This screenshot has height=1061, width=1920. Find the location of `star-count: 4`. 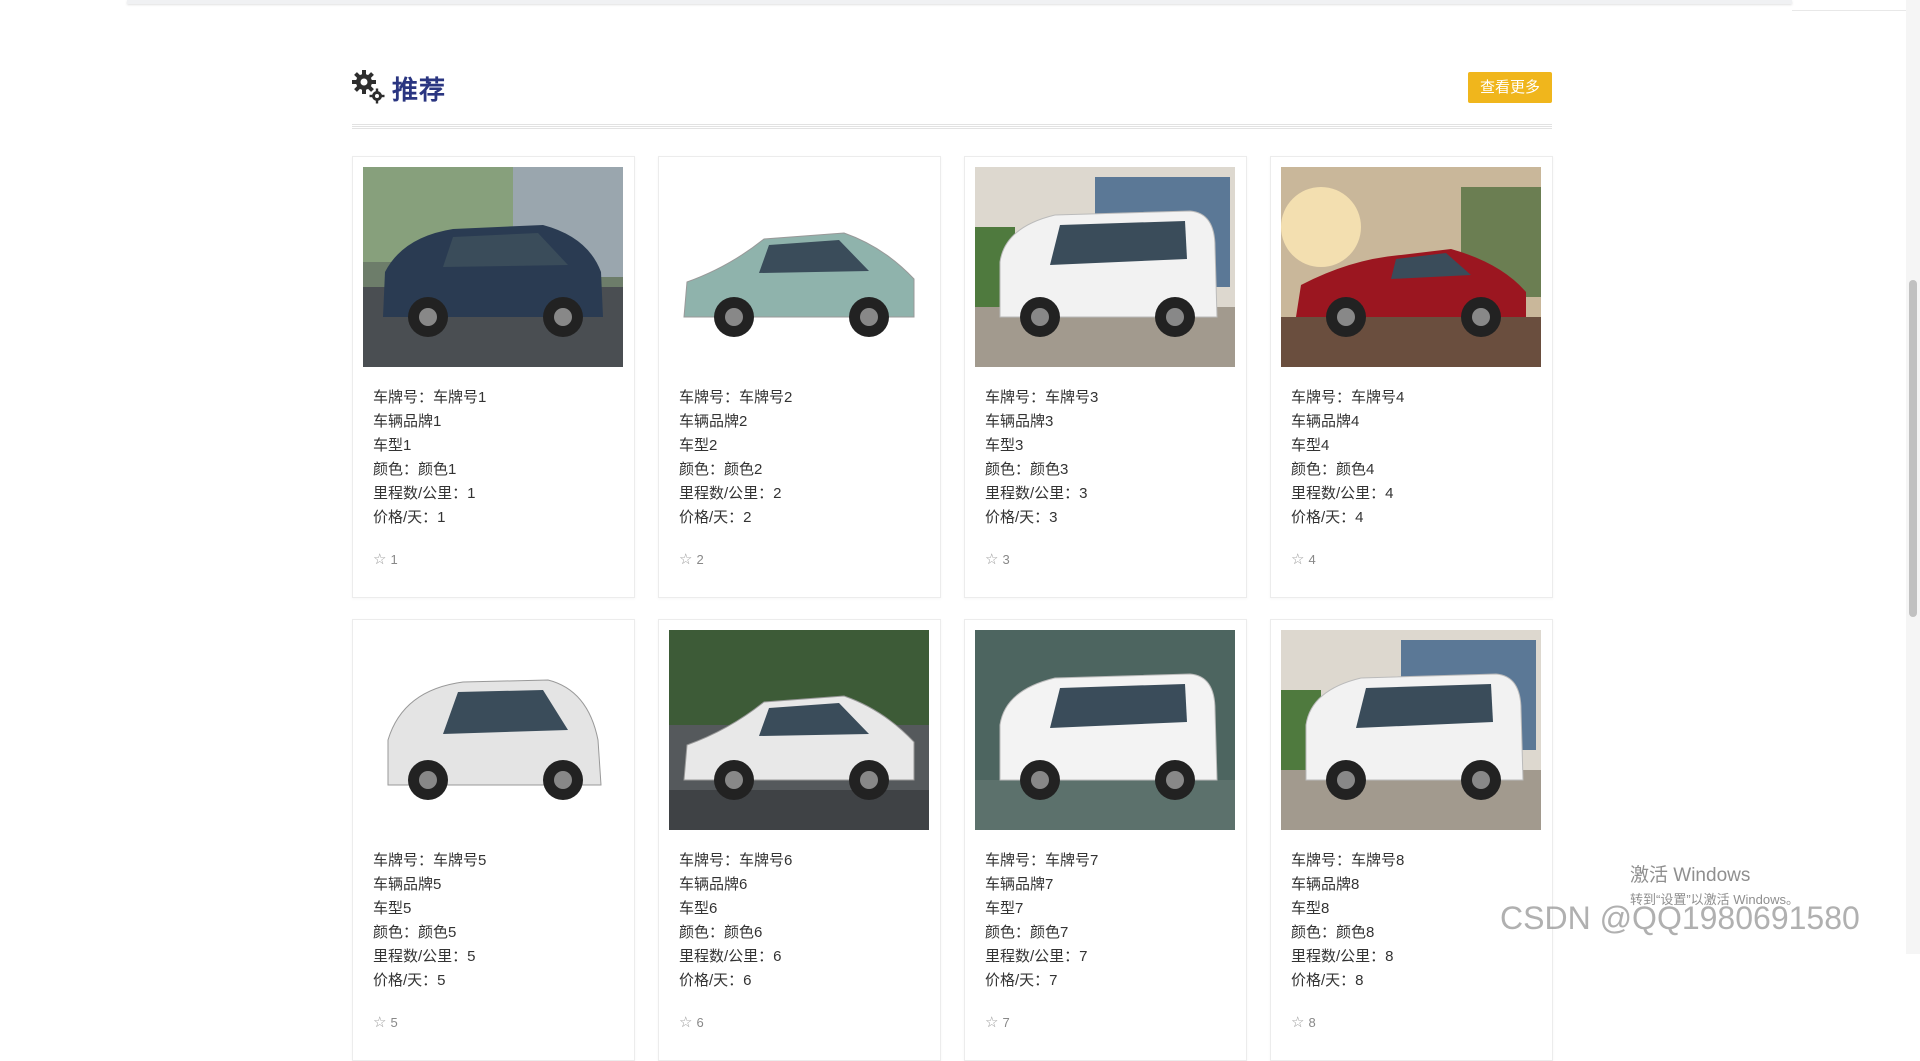

star-count: 4 is located at coordinates (1312, 559).